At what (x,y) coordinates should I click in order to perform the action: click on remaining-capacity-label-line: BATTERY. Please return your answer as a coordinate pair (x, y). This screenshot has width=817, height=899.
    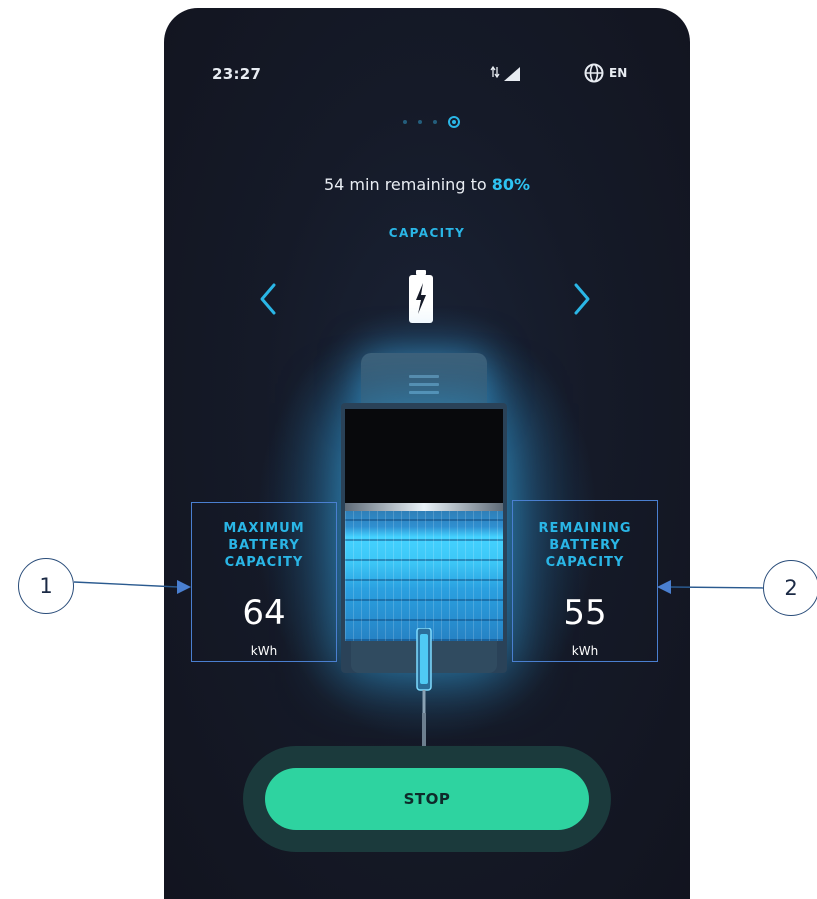
    Looking at the image, I should click on (585, 545).